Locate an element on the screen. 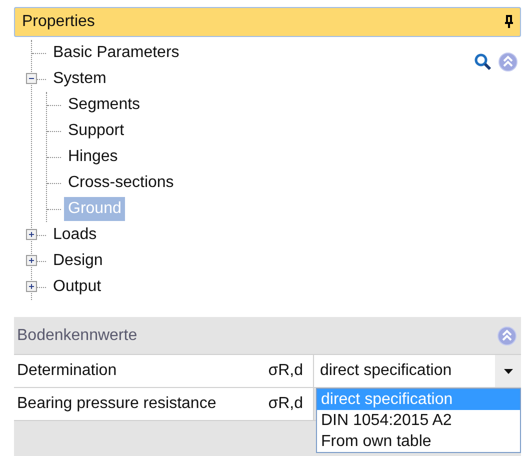 This screenshot has width=525, height=456. dropdown-field: direct specification is located at coordinates (417, 371).